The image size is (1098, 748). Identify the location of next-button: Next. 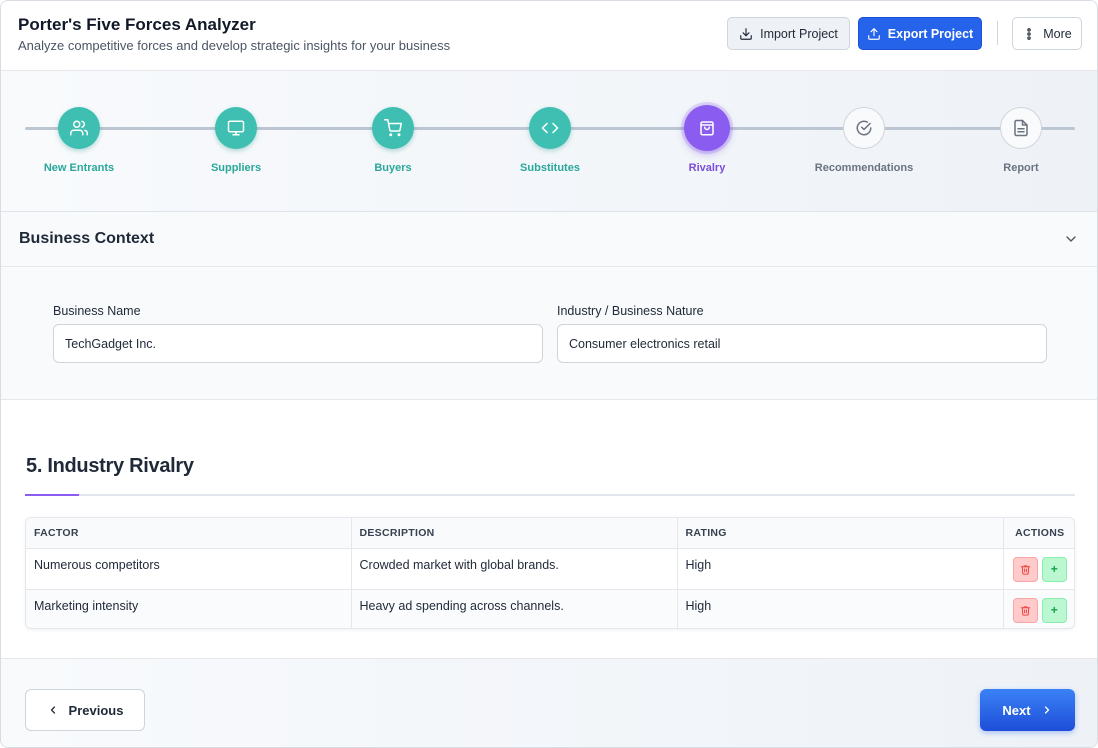
(1027, 710).